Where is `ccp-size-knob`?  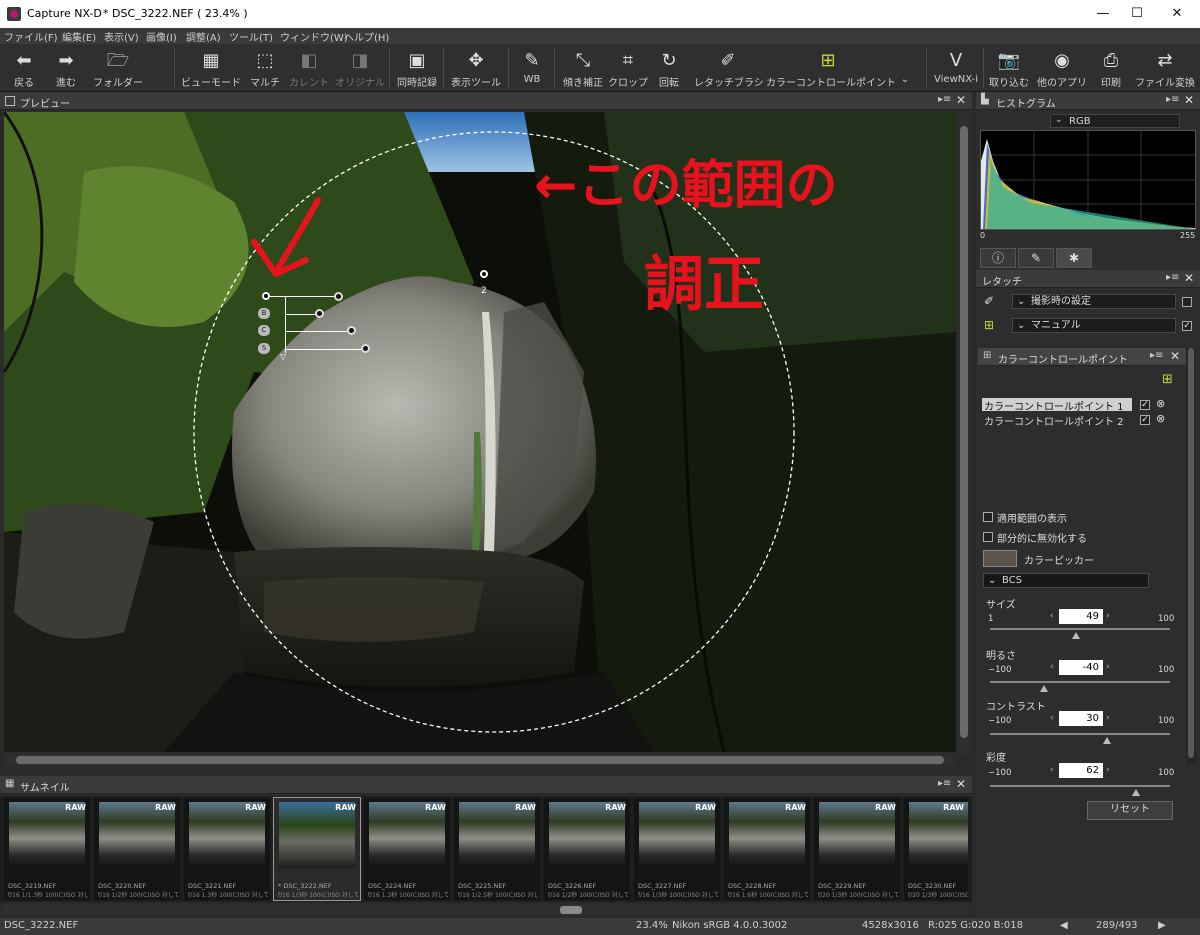
ccp-size-knob is located at coordinates (338, 296).